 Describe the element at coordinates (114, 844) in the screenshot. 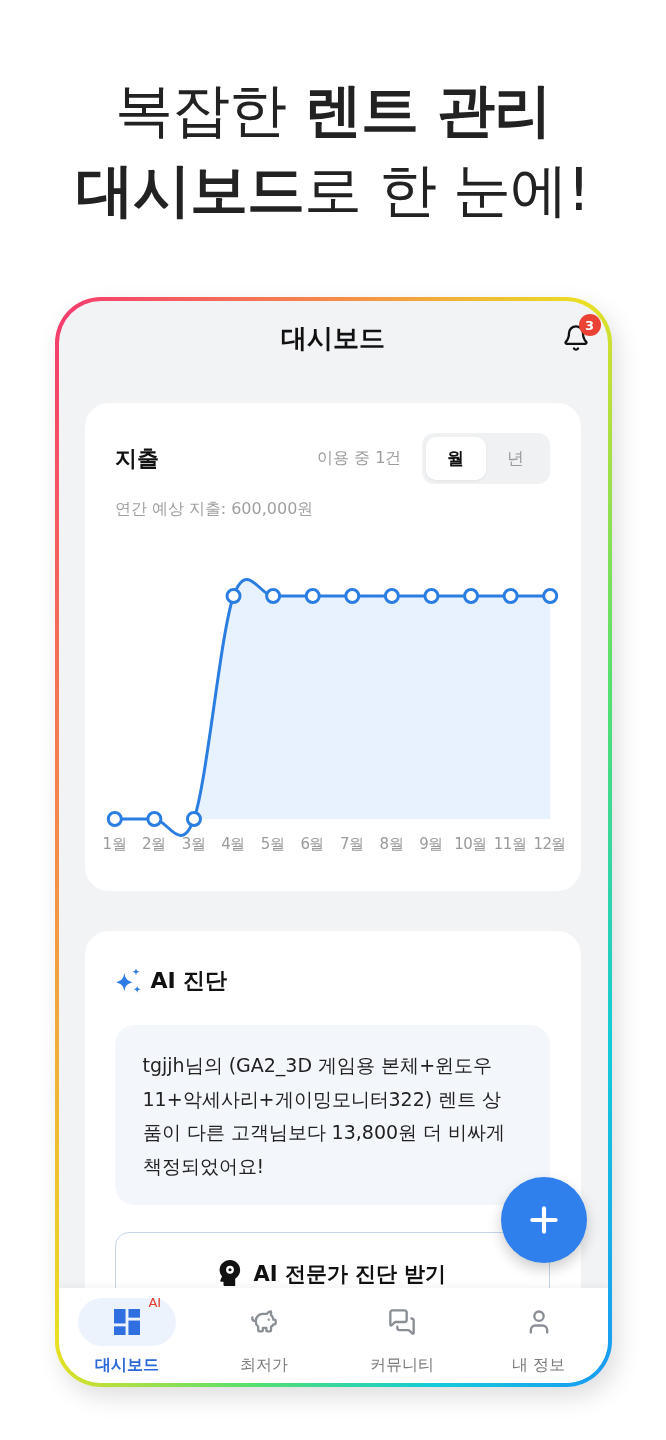

I see `axis-label: 1월` at that location.